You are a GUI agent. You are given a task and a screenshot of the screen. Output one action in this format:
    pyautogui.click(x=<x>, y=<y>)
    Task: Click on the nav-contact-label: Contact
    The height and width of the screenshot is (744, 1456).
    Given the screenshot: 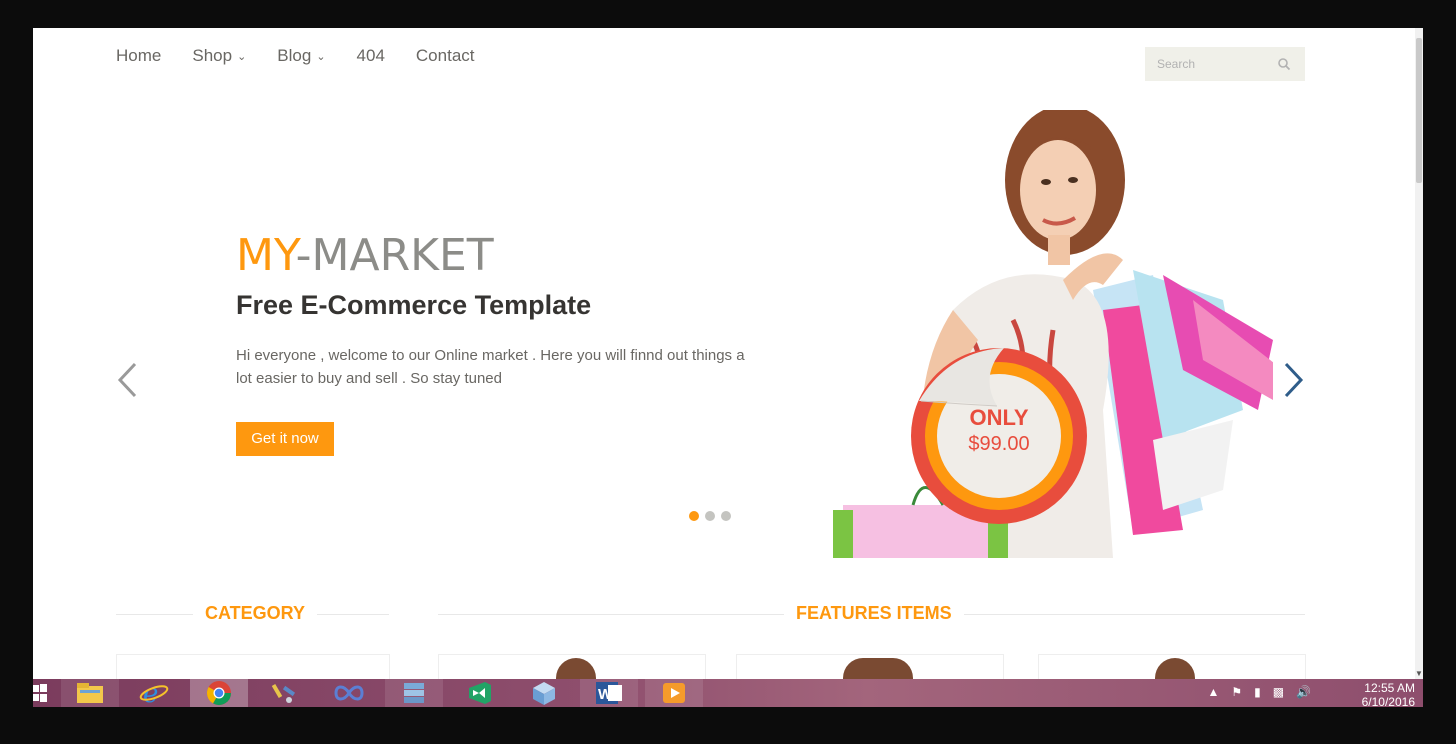 What is the action you would take?
    pyautogui.click(x=445, y=55)
    